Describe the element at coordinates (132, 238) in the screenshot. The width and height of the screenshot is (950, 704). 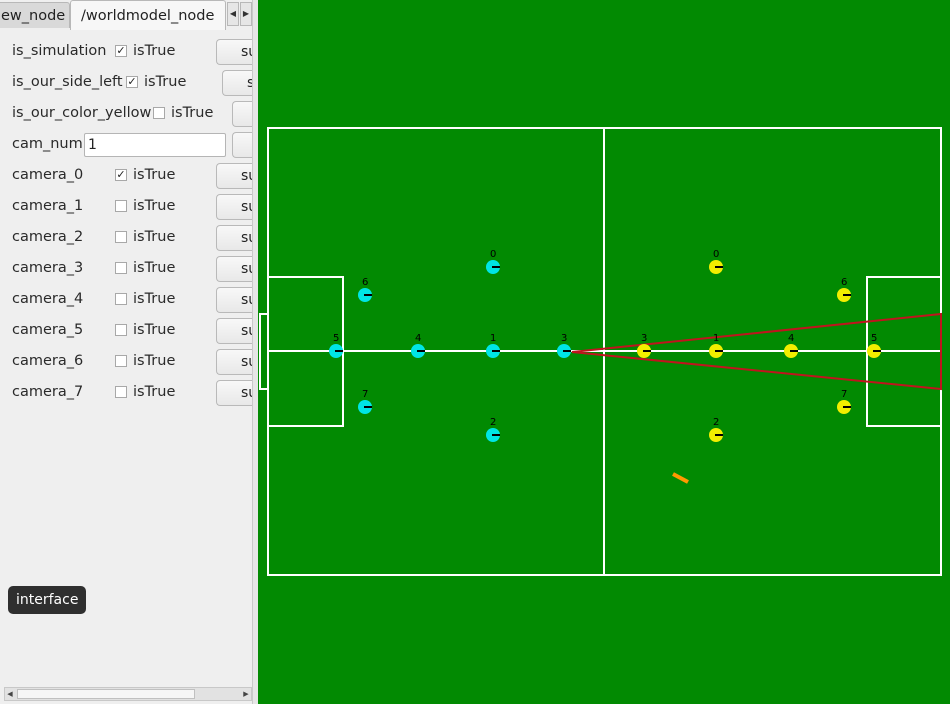
I see `param-row-camera-2: camera_2 isTrue su` at that location.